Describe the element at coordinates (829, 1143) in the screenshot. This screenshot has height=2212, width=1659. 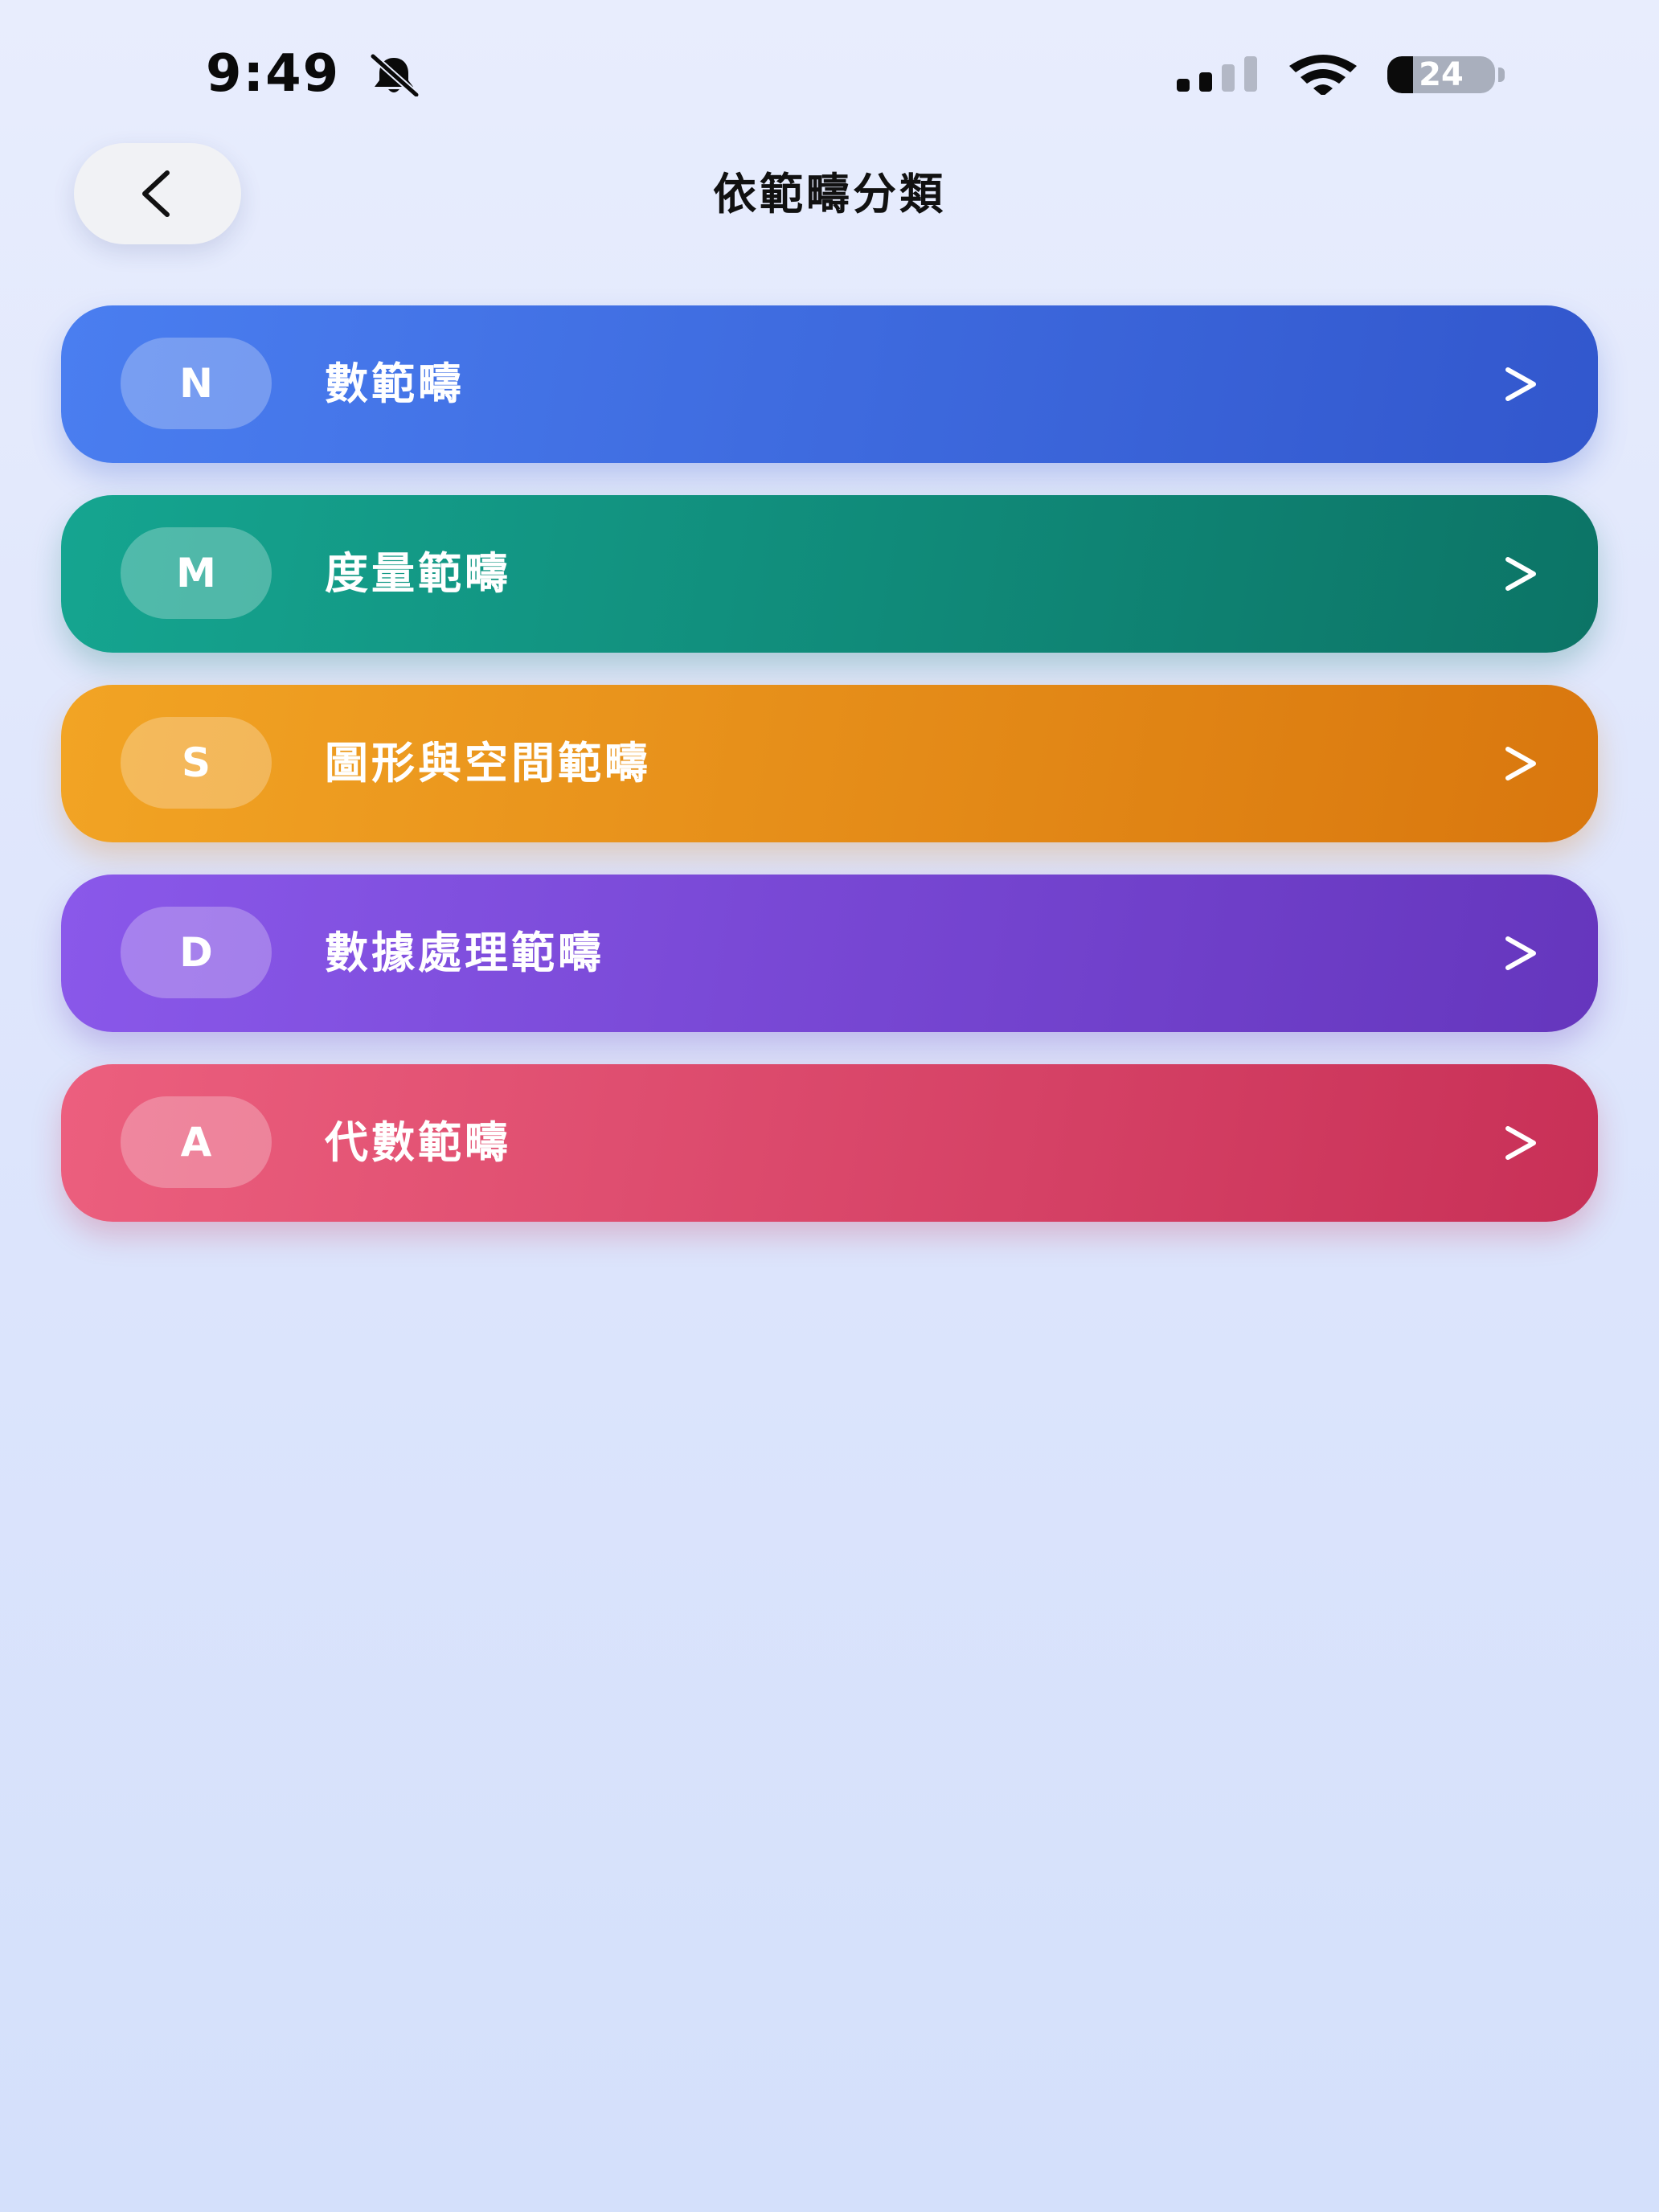
I see `category-item-algebra: A 代數範疇` at that location.